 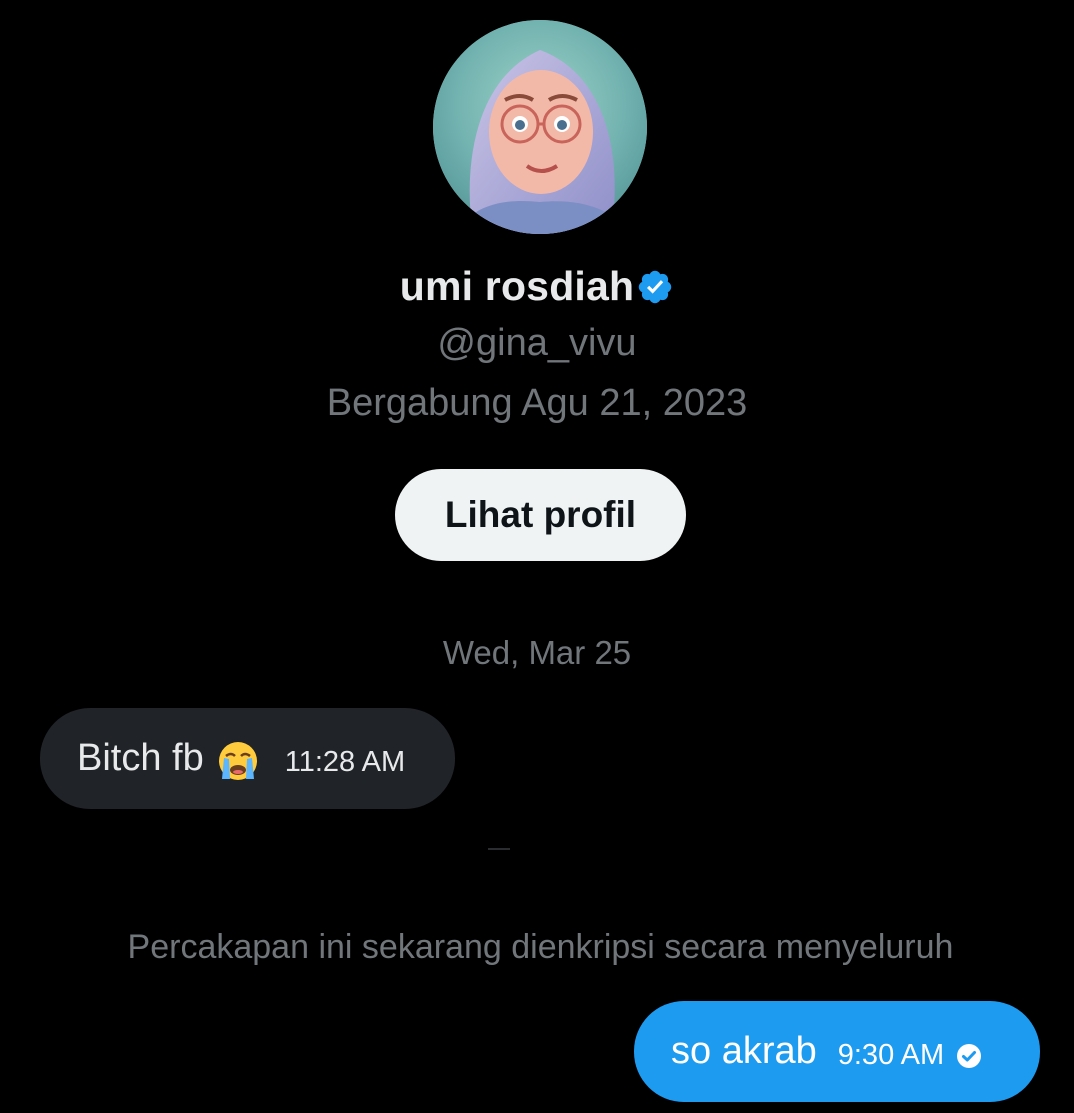 What do you see at coordinates (969, 1055) in the screenshot?
I see `sent-check-icon` at bounding box center [969, 1055].